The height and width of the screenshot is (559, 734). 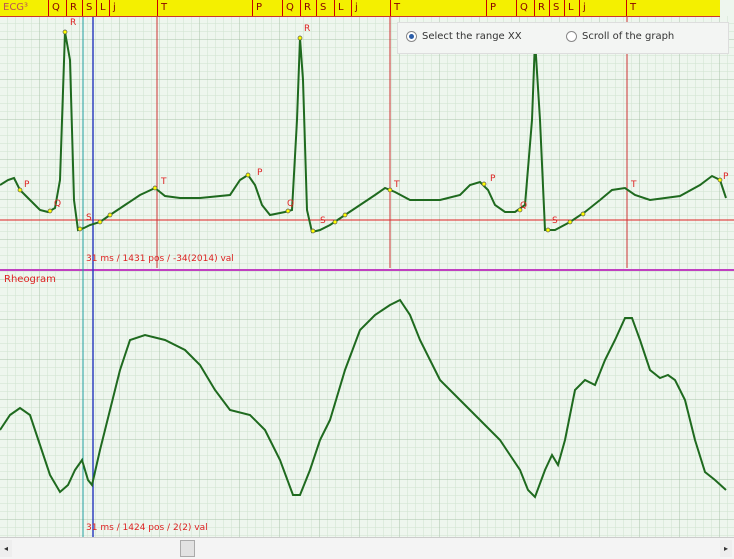 What do you see at coordinates (147, 528) in the screenshot?
I see `rheogram-cursor-readout: 31 ms / 1424 pos / 2(2) val` at bounding box center [147, 528].